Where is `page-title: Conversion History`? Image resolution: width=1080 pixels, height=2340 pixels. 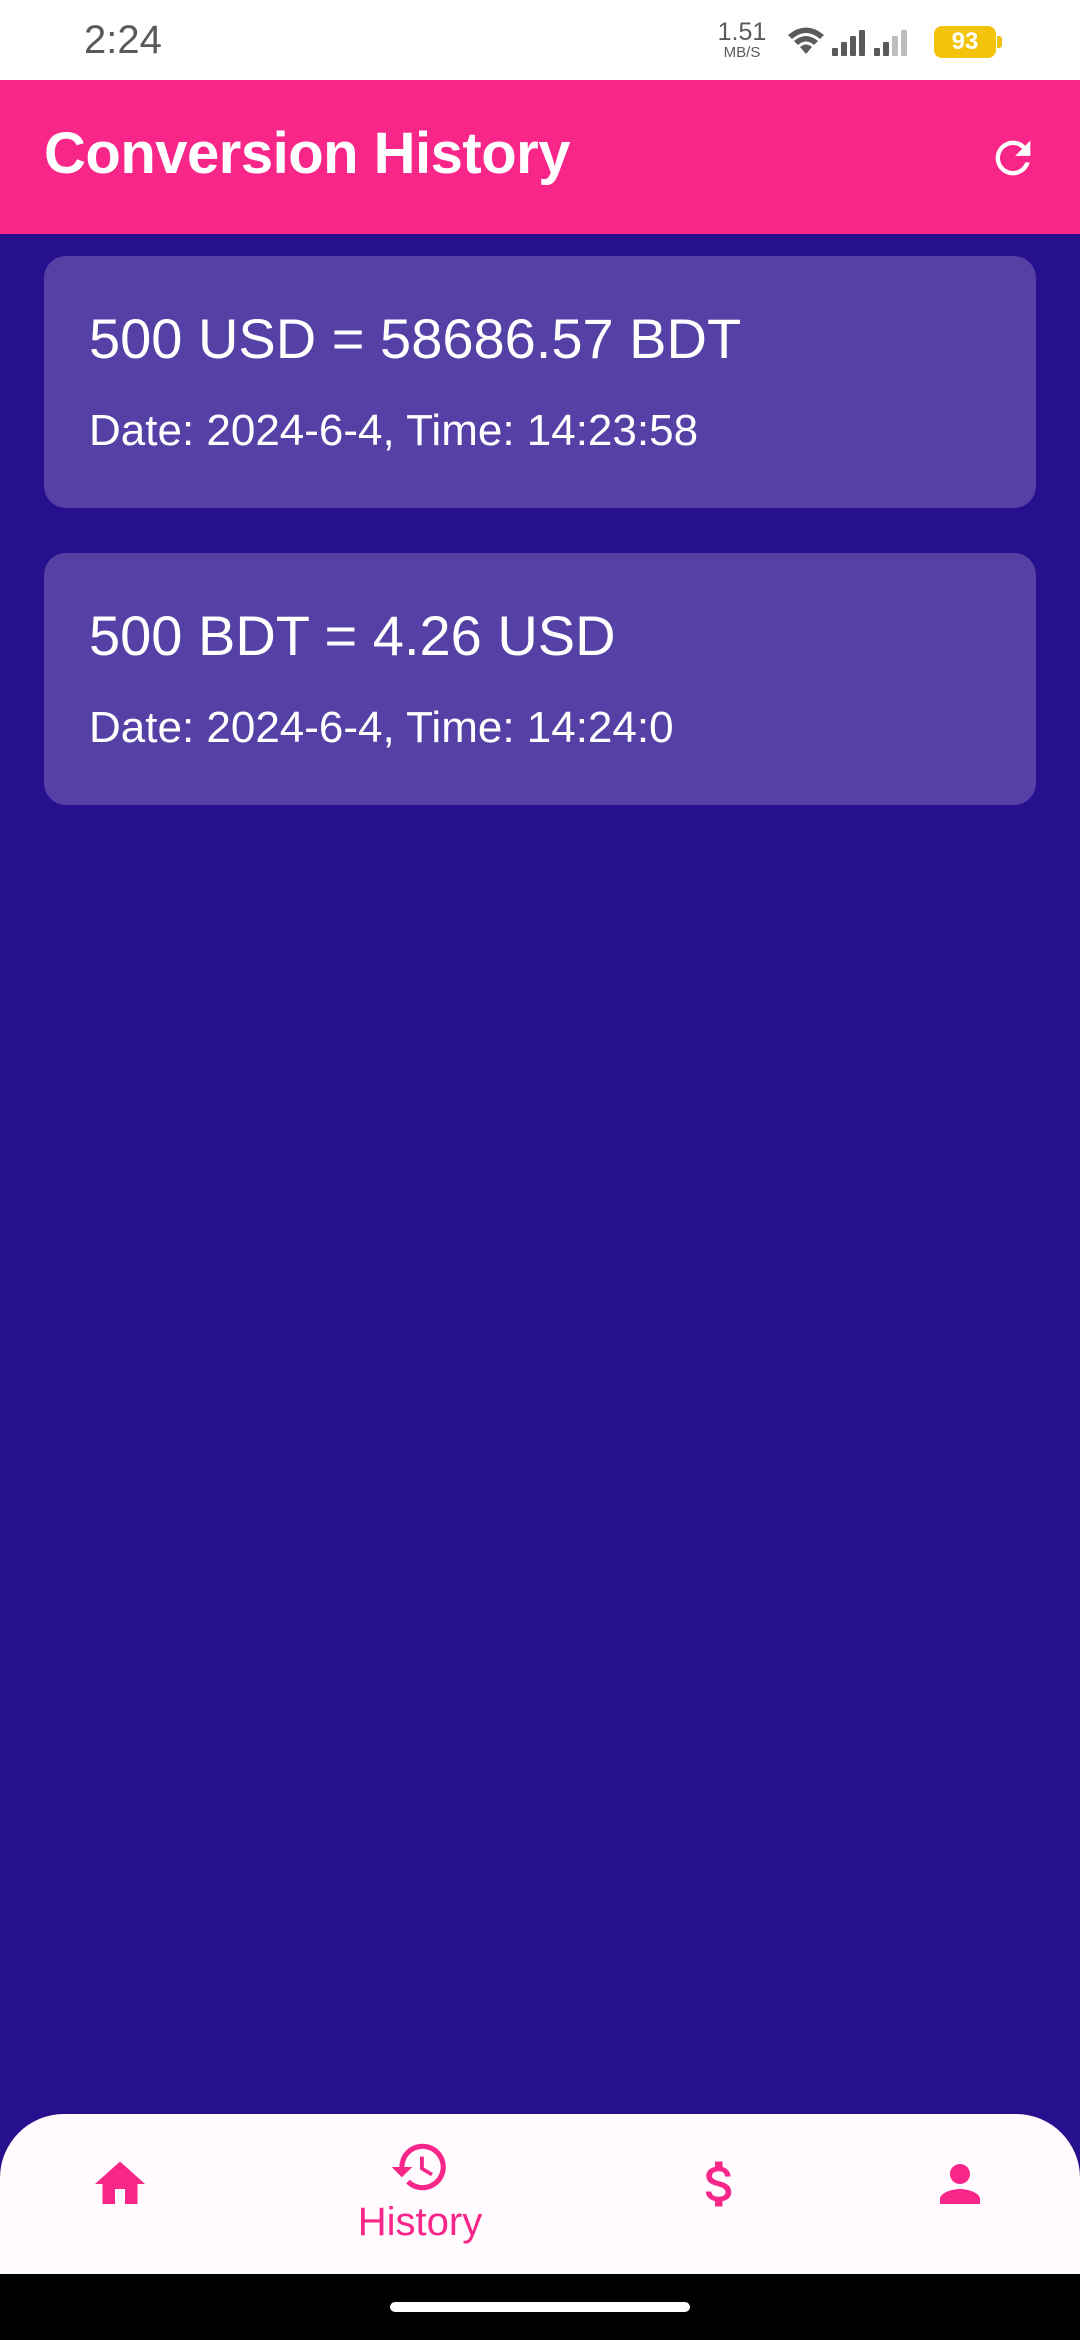 page-title: Conversion History is located at coordinates (307, 153).